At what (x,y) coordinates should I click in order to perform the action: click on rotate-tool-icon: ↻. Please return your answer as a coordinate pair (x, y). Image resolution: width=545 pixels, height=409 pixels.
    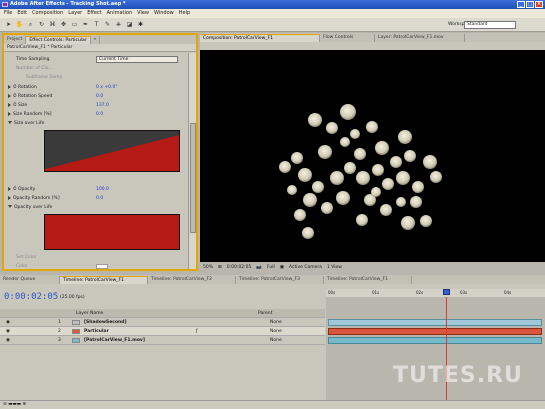
    Looking at the image, I should click on (41, 24).